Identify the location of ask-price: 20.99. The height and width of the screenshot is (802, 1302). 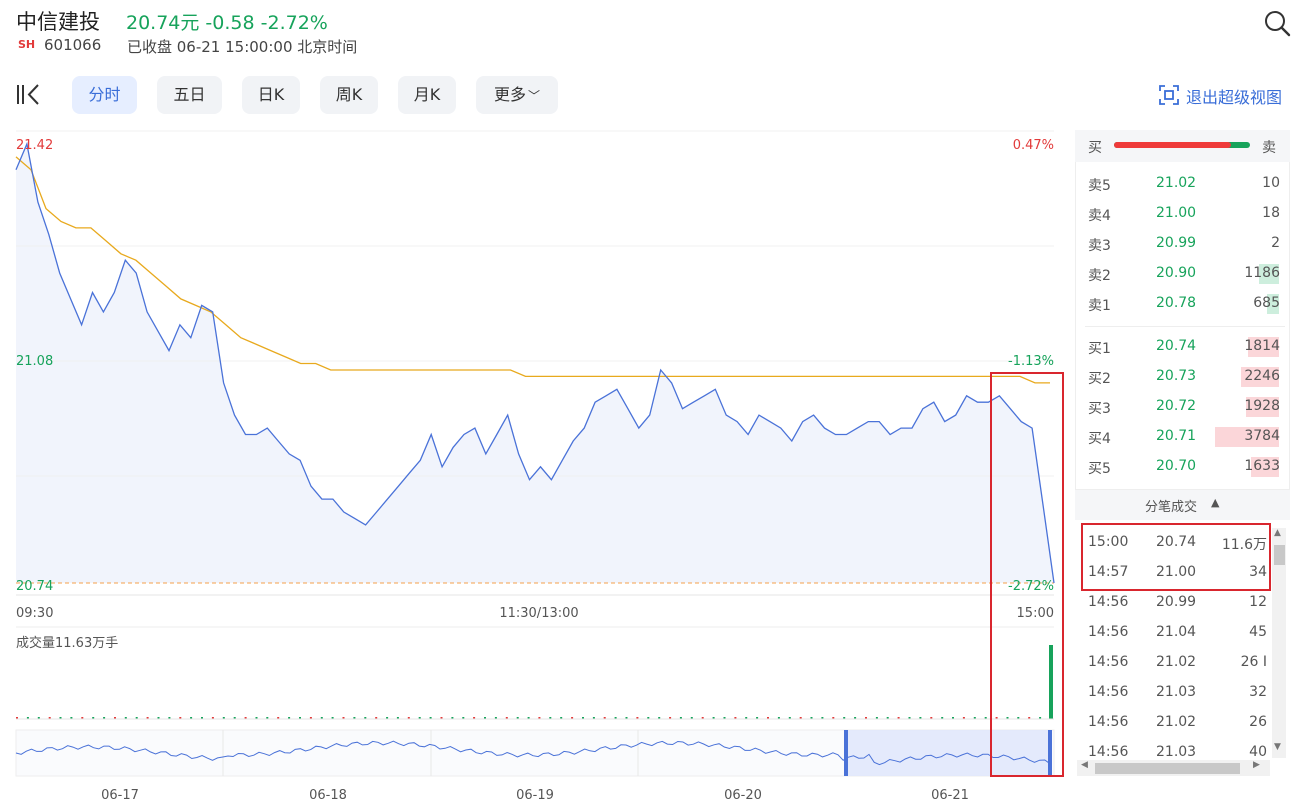
(1176, 243).